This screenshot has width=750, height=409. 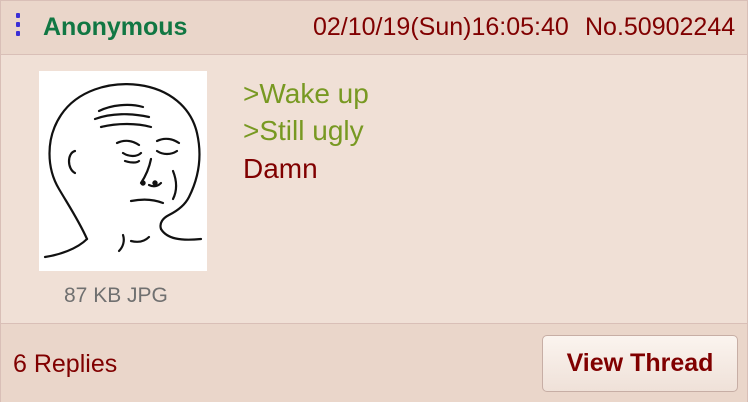 I want to click on vertical-dots-icon, so click(x=18, y=27).